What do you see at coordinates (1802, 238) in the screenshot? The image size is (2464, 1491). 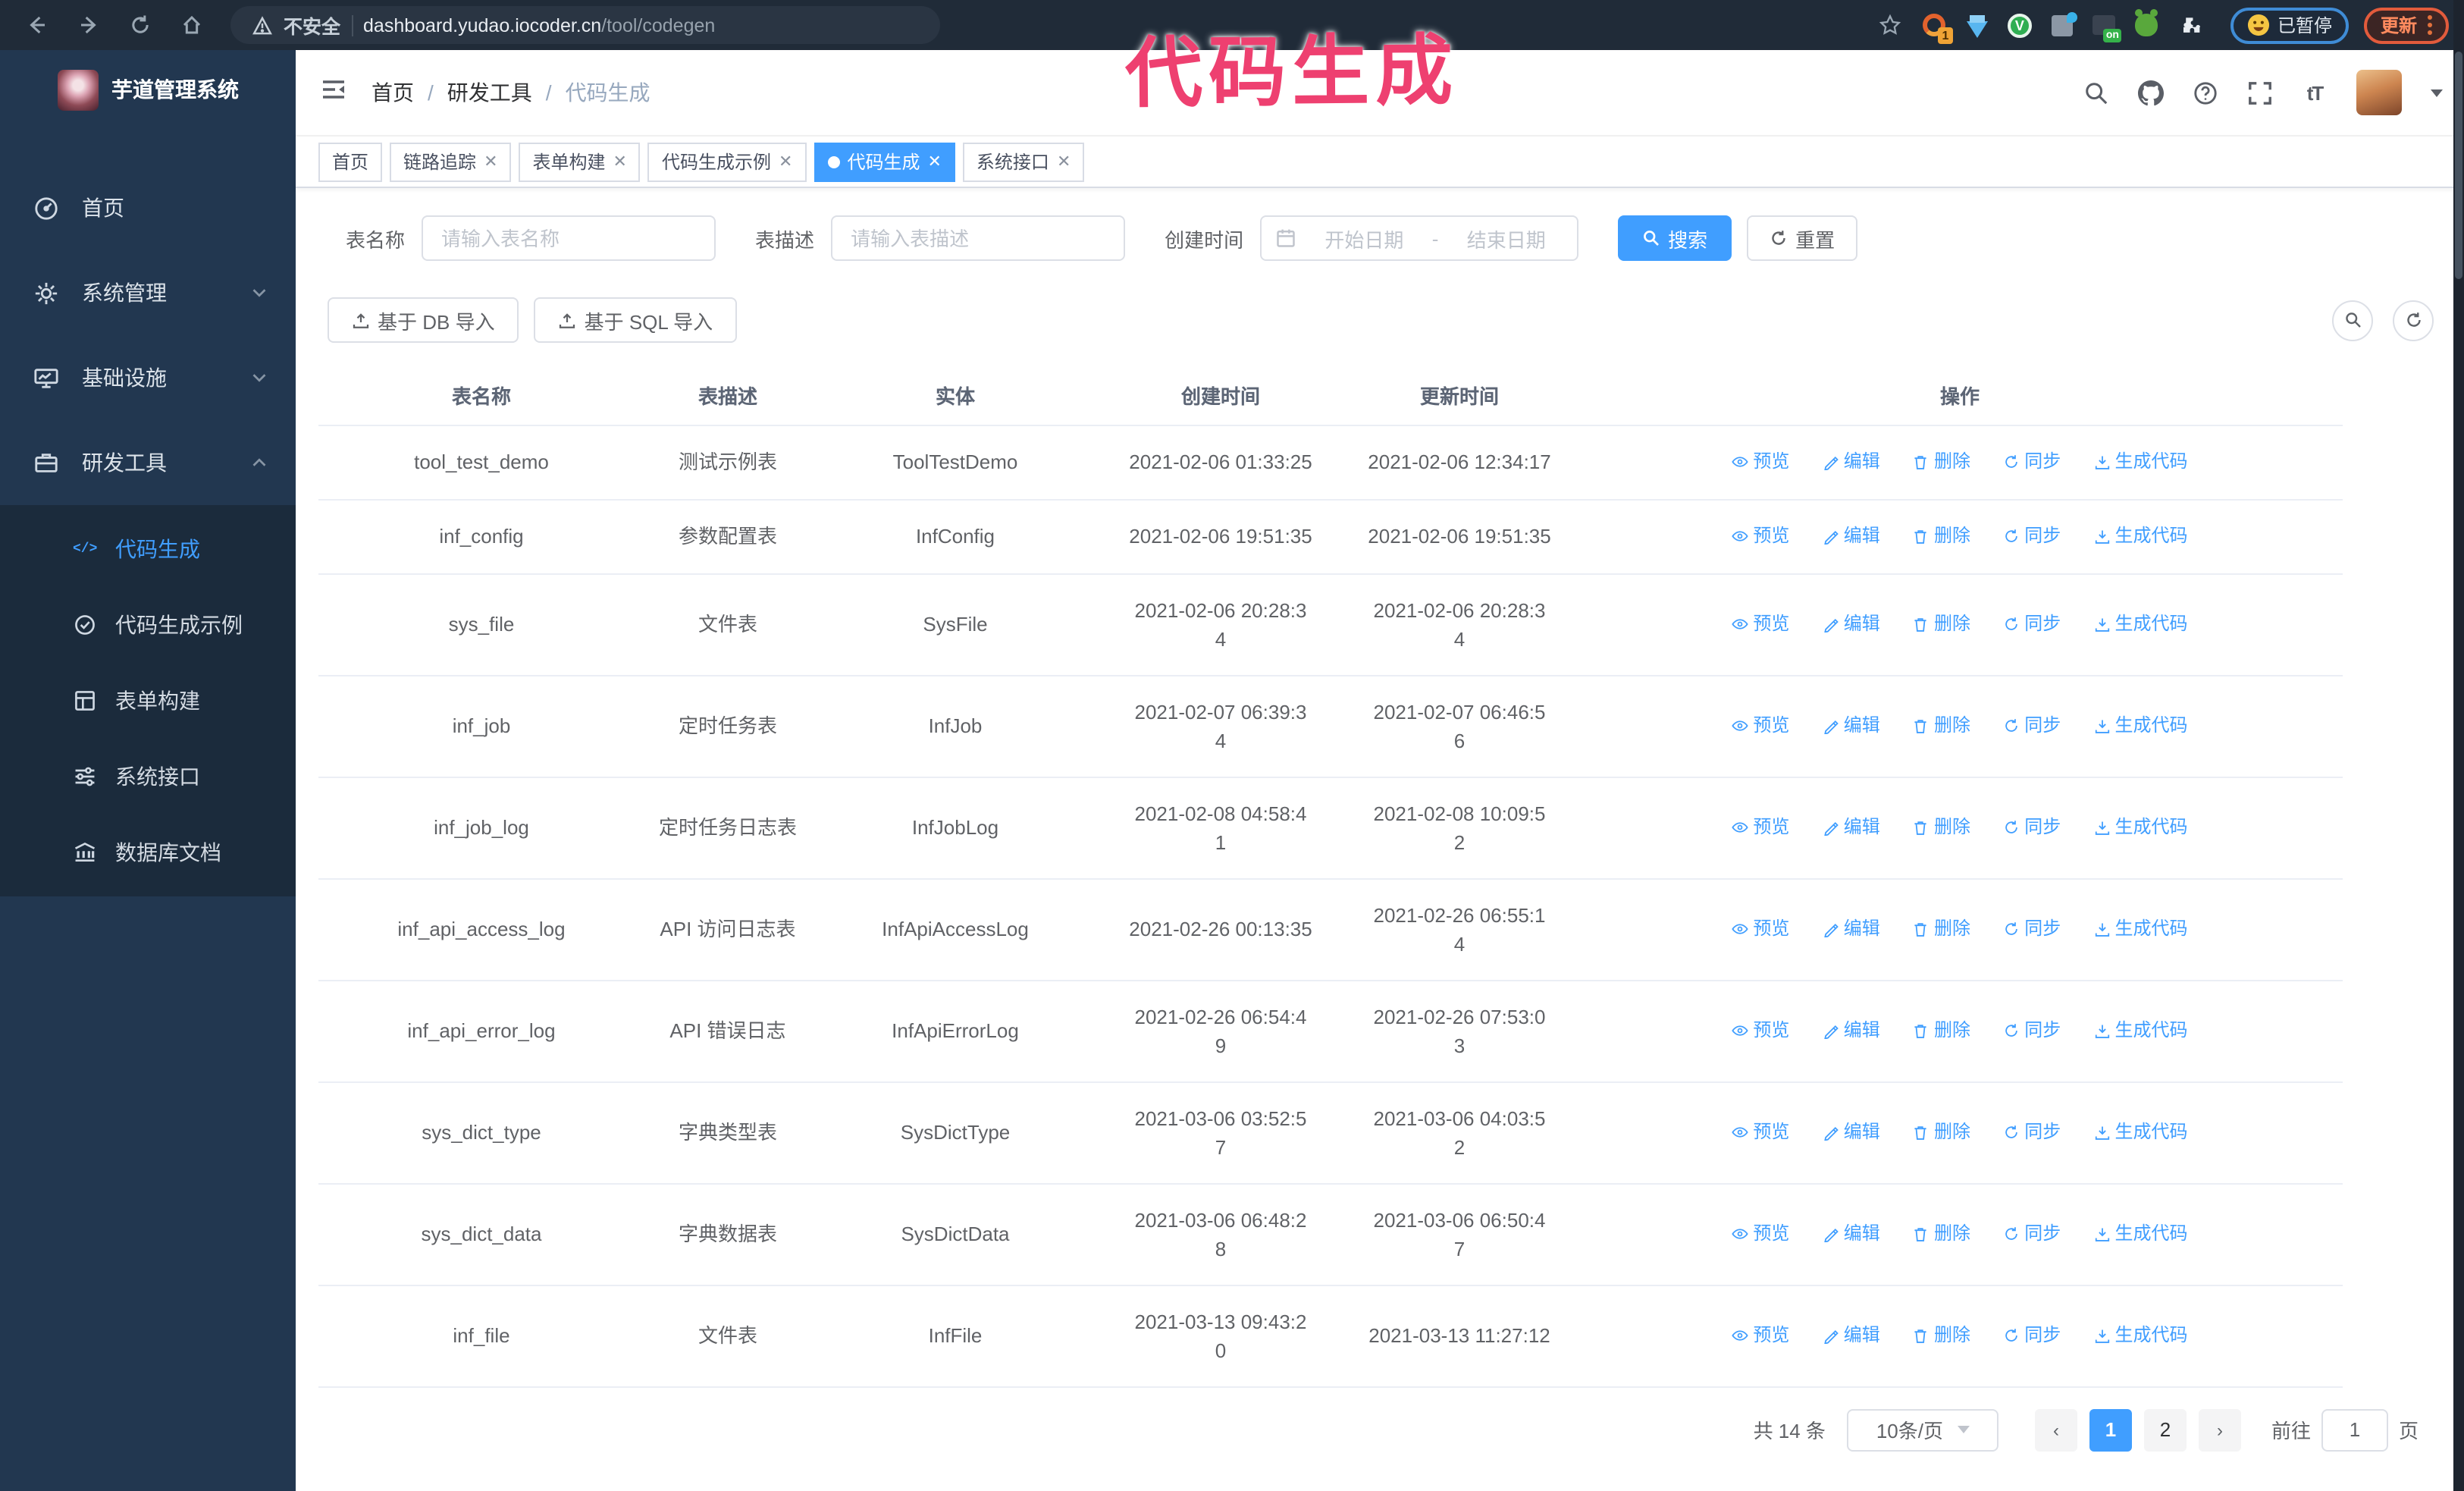 I see `reset-button: 重置` at bounding box center [1802, 238].